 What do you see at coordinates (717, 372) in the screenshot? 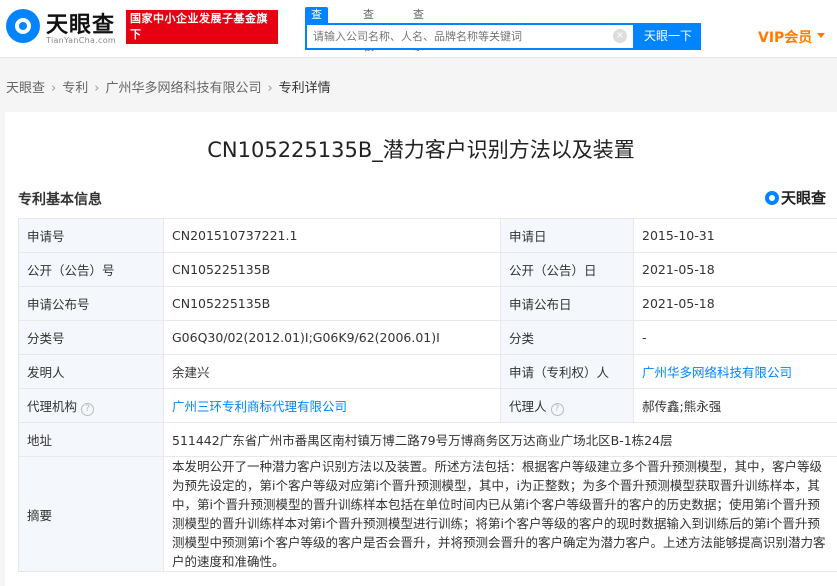
I see `applicant-link: 广州华多网络科技有限公司` at bounding box center [717, 372].